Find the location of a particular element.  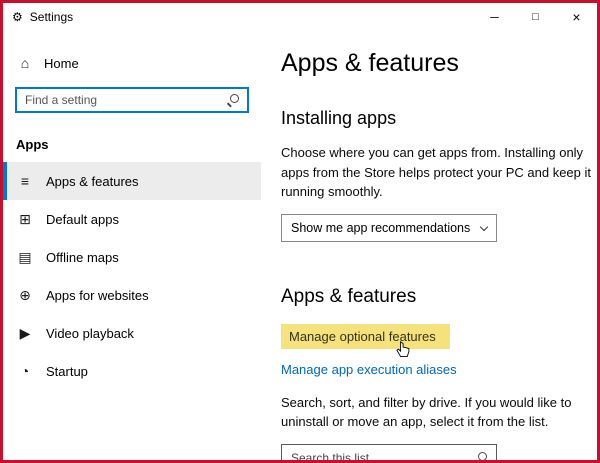

sidebar-item-label: Startup is located at coordinates (67, 371).